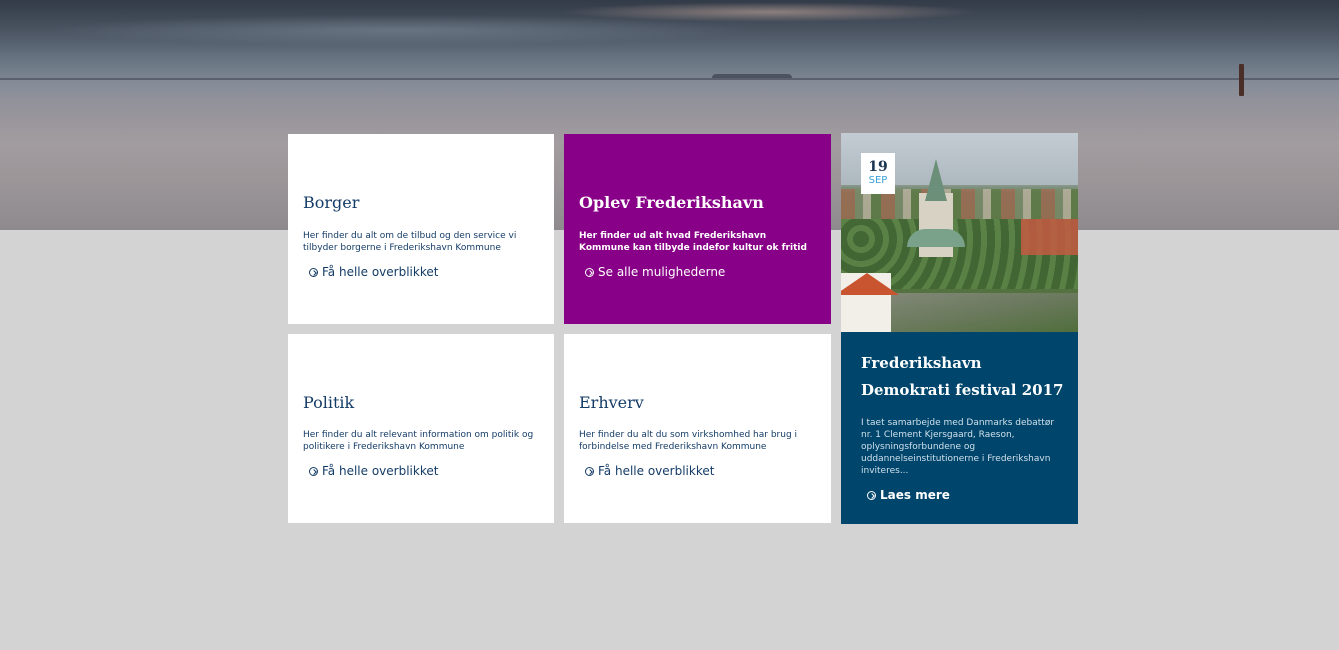 This screenshot has width=1339, height=650. I want to click on hero-pole, so click(1241, 80).